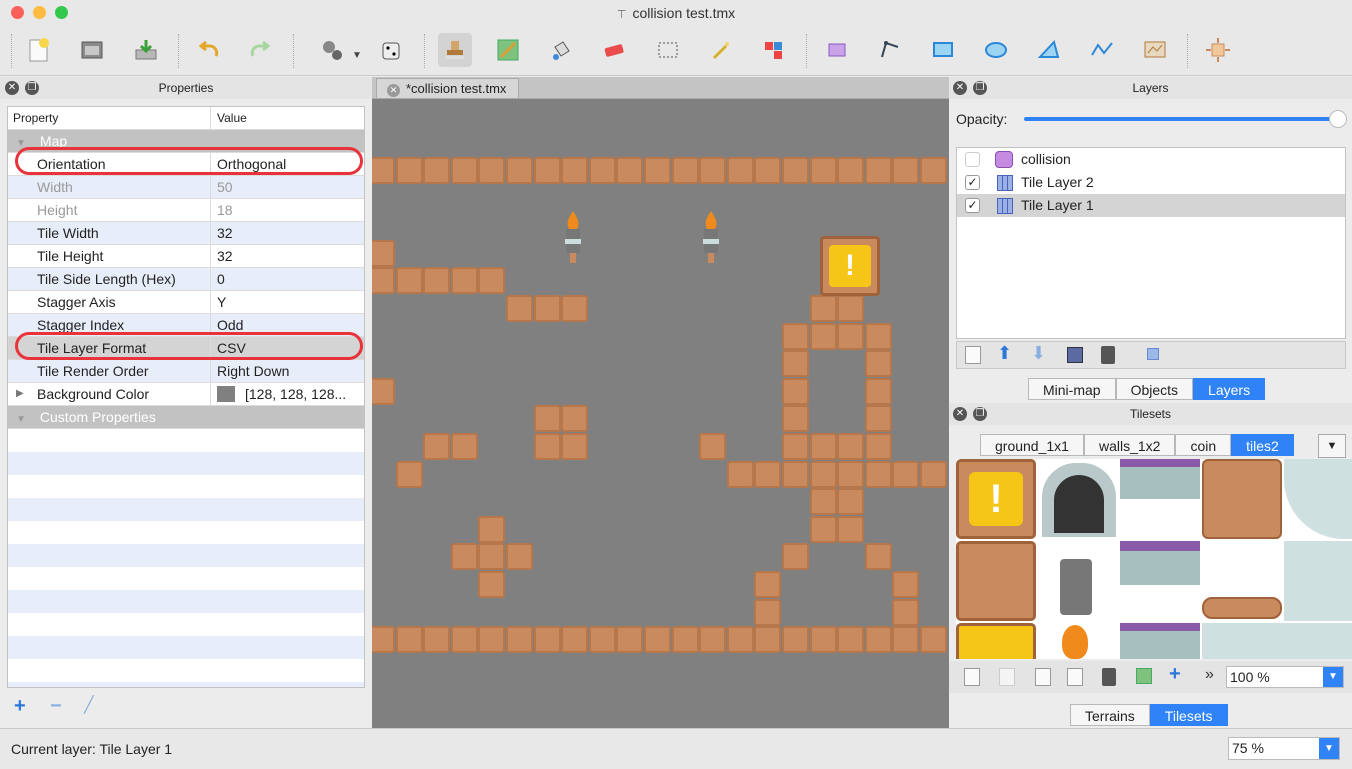 The image size is (1352, 769). Describe the element at coordinates (56, 706) in the screenshot. I see `remove-property-icon: −` at that location.